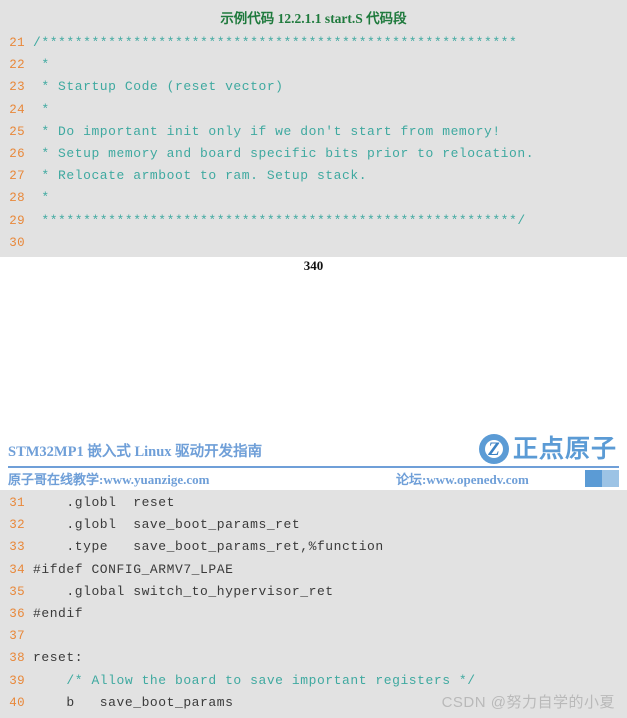 The image size is (627, 718). Describe the element at coordinates (493, 449) in the screenshot. I see `zhengdian-atom-logo-icon` at that location.